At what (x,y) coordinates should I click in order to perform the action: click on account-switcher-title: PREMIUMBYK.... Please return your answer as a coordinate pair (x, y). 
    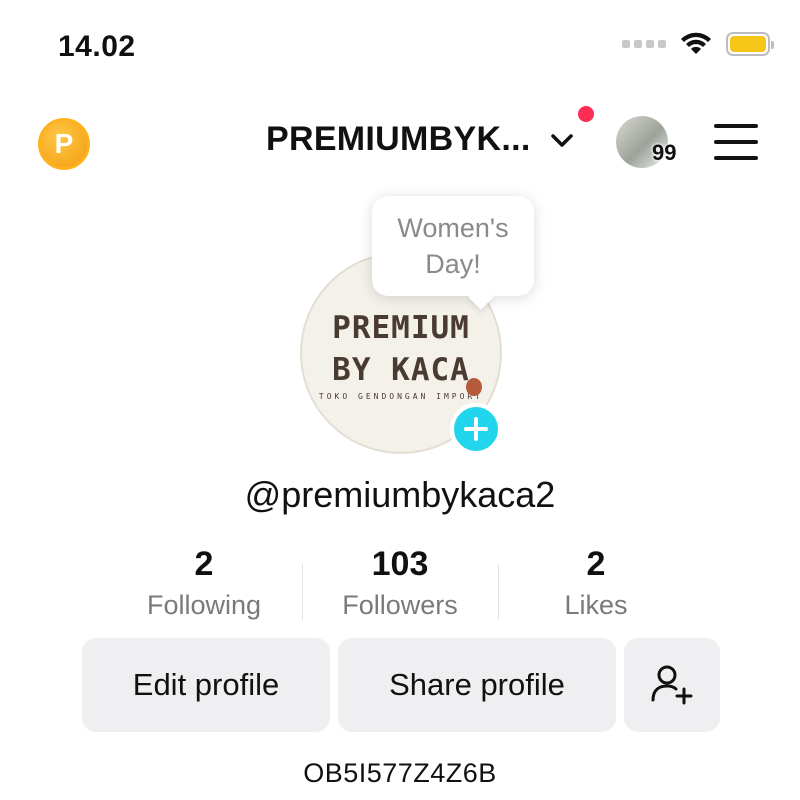
    Looking at the image, I should click on (398, 139).